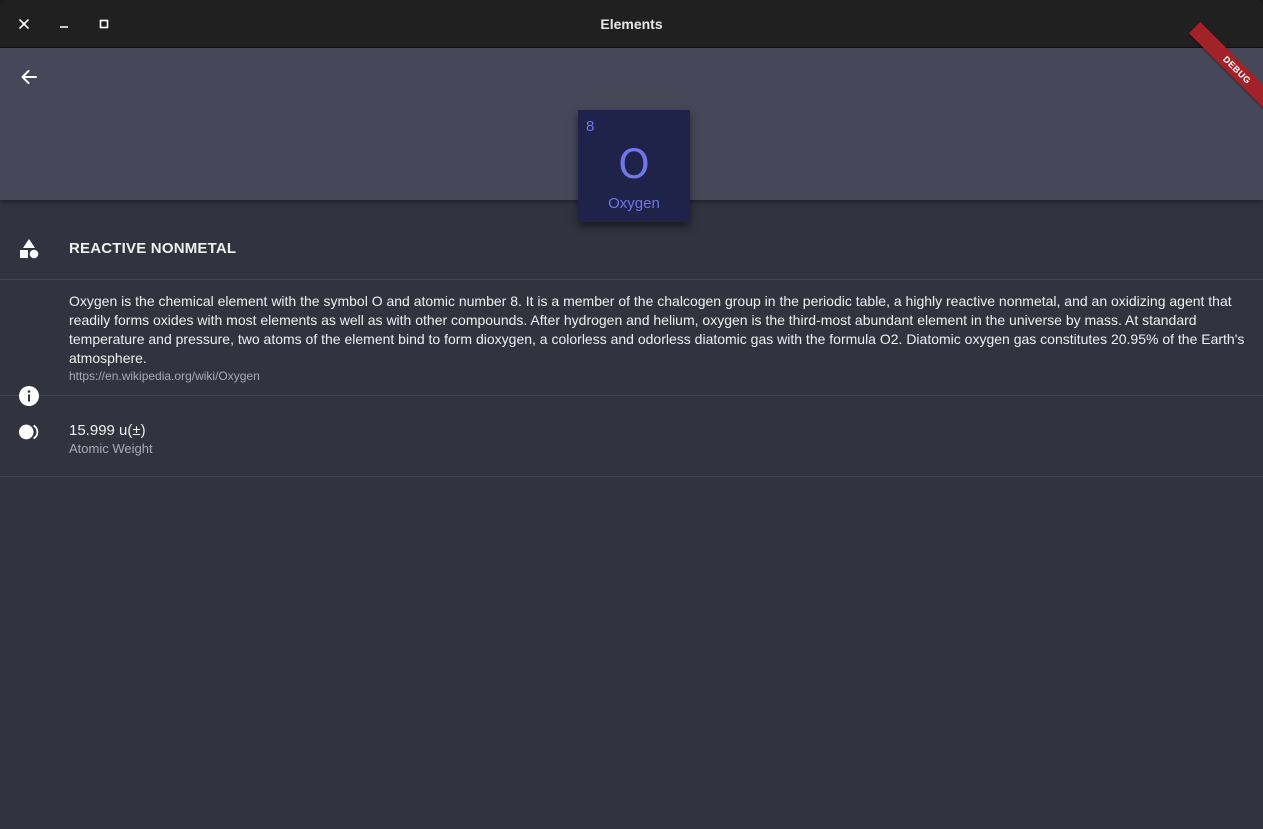  Describe the element at coordinates (111, 448) in the screenshot. I see `atomic-weight-label: Atomic Weight` at that location.